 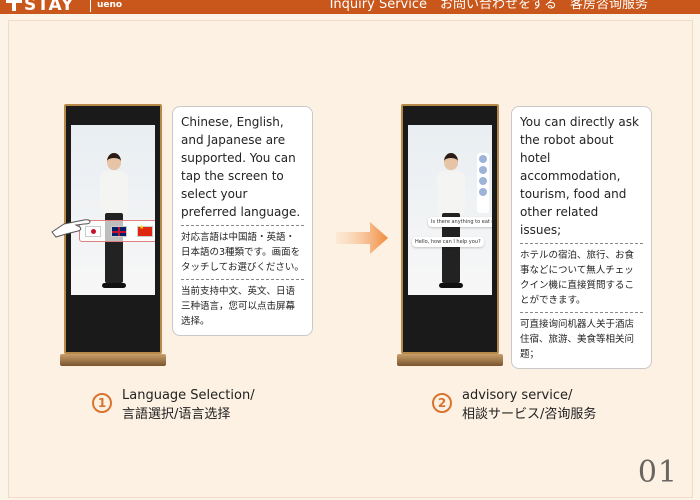 I want to click on card-text-jp: 対応言語は中国語・英語・日本語の3種類です。画面をタッチしてお選びください。, so click(x=242, y=252).